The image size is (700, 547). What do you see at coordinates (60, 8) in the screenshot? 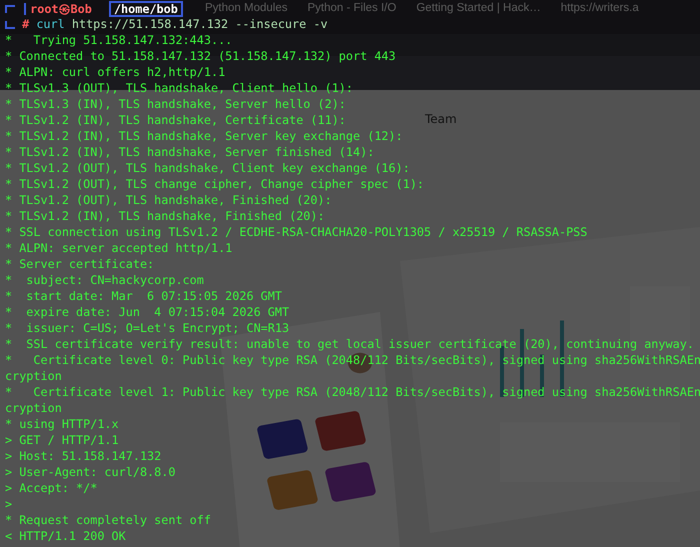
I see `prompt-user: root㉿Bob` at bounding box center [60, 8].